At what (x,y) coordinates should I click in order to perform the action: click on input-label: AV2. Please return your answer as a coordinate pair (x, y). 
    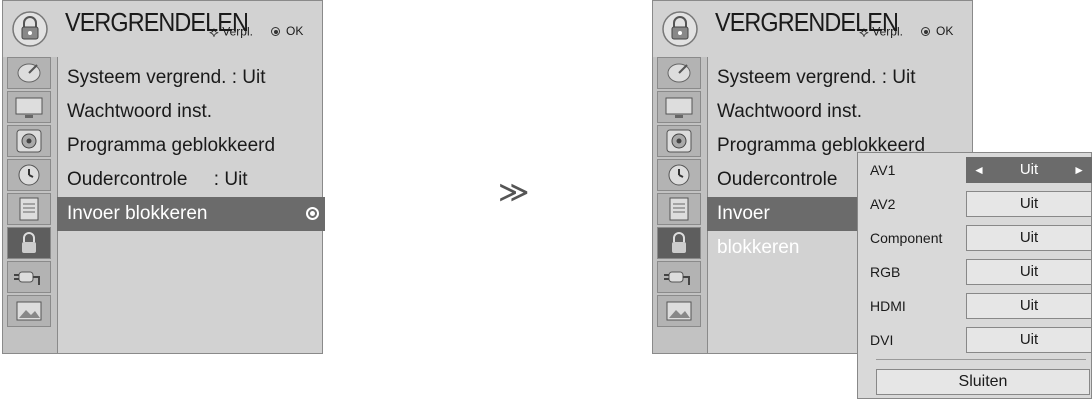
    Looking at the image, I should click on (883, 204).